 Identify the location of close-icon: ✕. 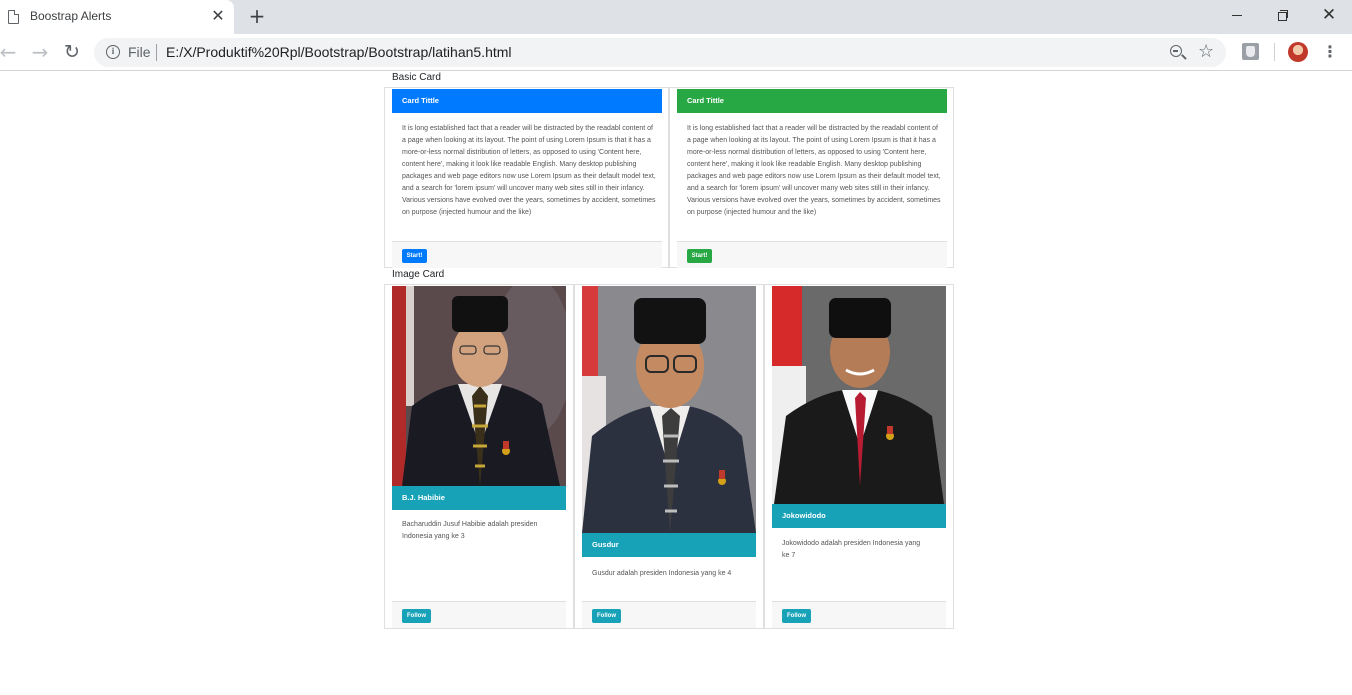
(1329, 14).